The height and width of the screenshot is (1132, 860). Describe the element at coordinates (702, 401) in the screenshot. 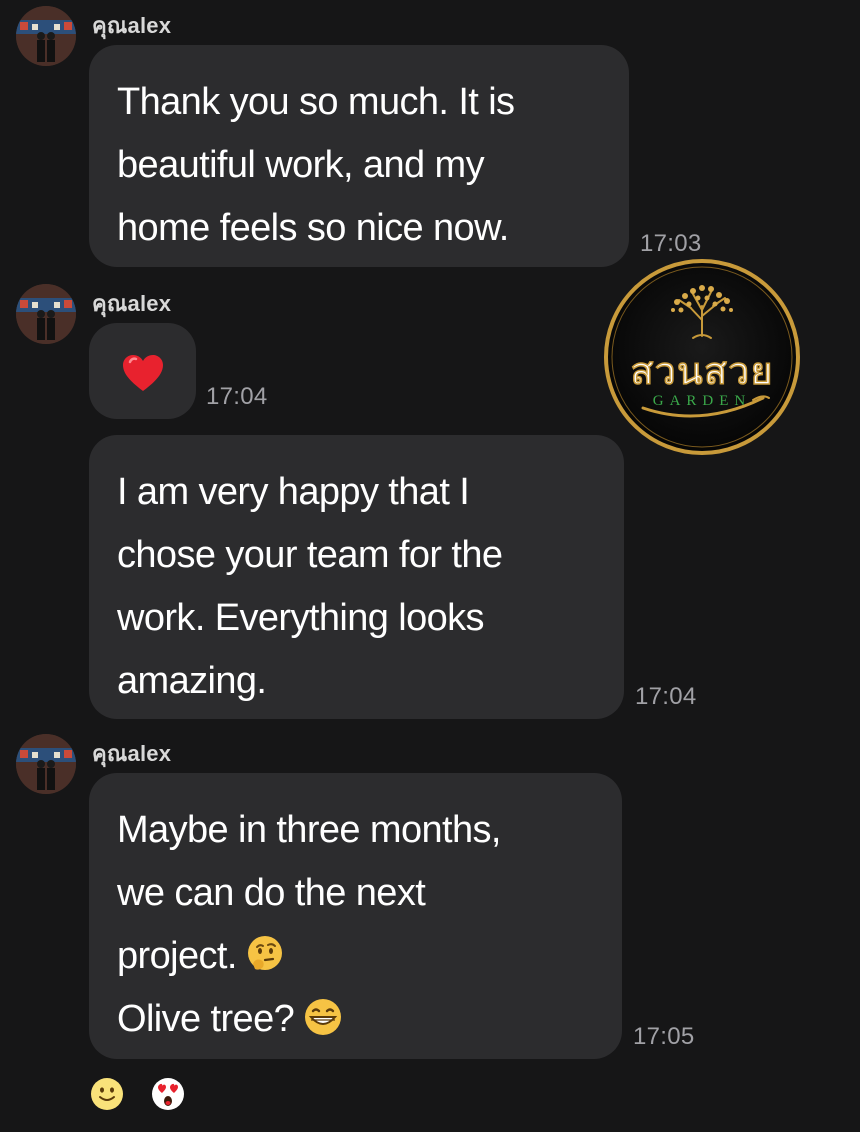

I see `logo-english-text: GARDEN` at that location.